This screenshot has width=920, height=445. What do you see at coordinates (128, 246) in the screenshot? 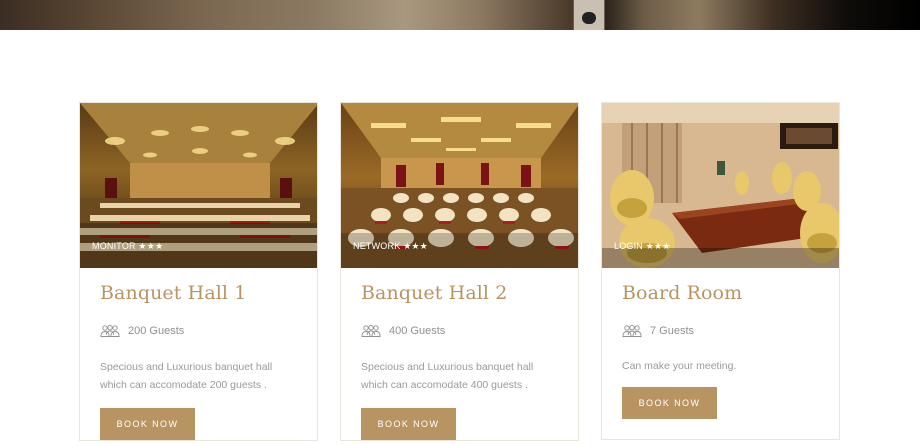
I see `venue-tag: MONITOR ★★★` at bounding box center [128, 246].